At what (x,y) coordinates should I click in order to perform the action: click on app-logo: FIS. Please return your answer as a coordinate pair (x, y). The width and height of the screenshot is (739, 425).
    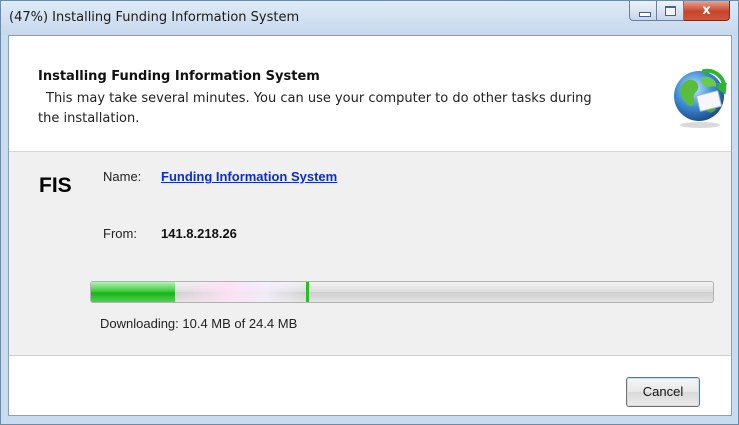
    Looking at the image, I should click on (55, 185).